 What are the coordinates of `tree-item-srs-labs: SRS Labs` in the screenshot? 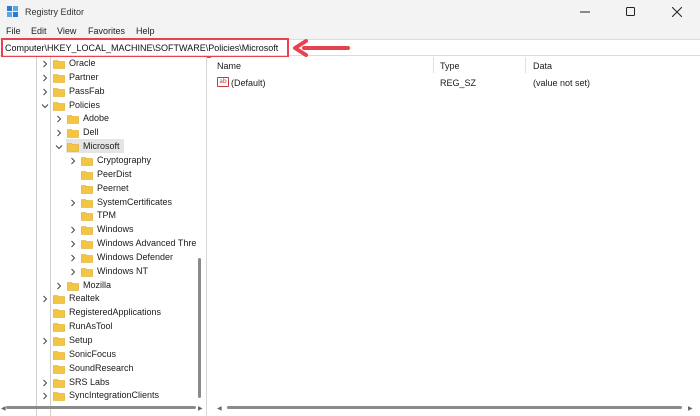 It's located at (100, 383).